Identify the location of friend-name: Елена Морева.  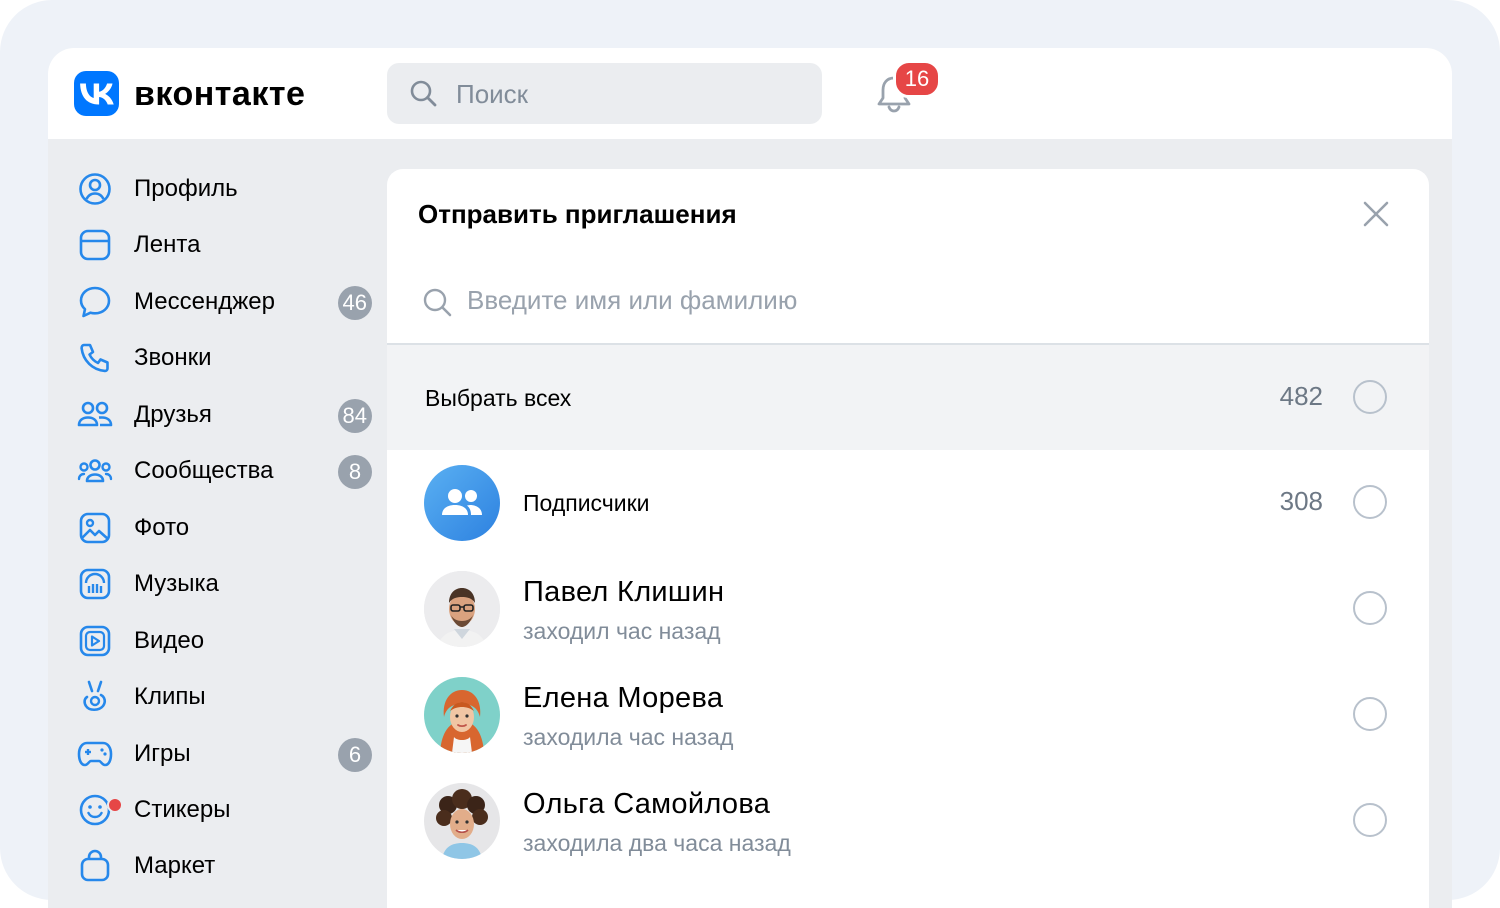
(623, 698).